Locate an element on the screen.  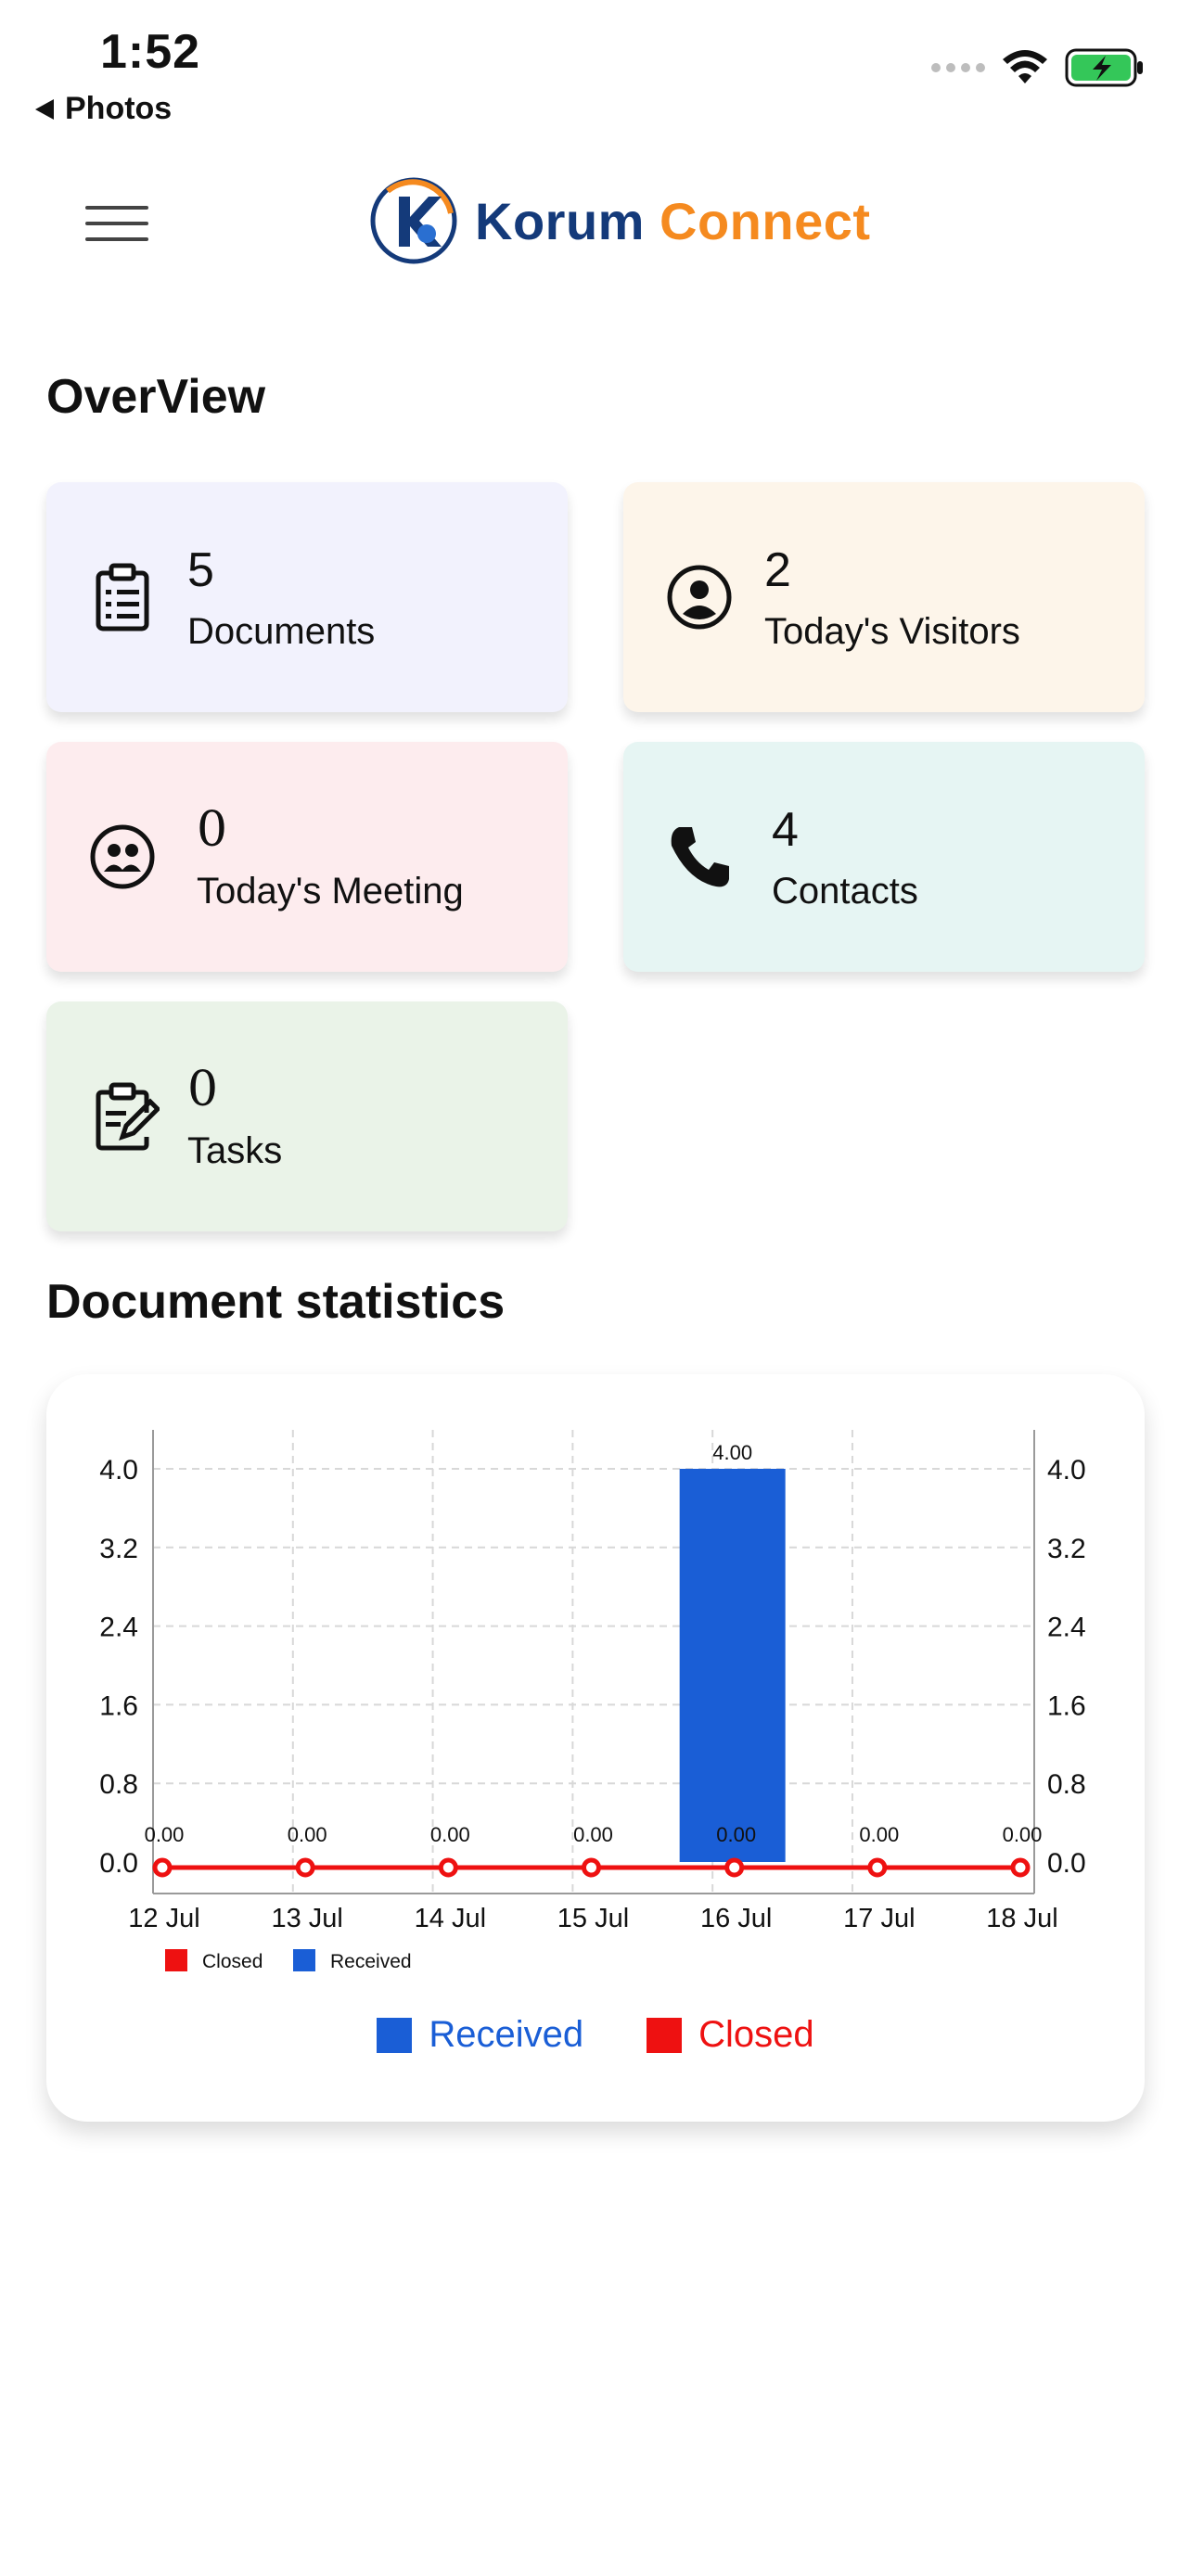
brand-logo: Korum Connect is located at coordinates (620, 221).